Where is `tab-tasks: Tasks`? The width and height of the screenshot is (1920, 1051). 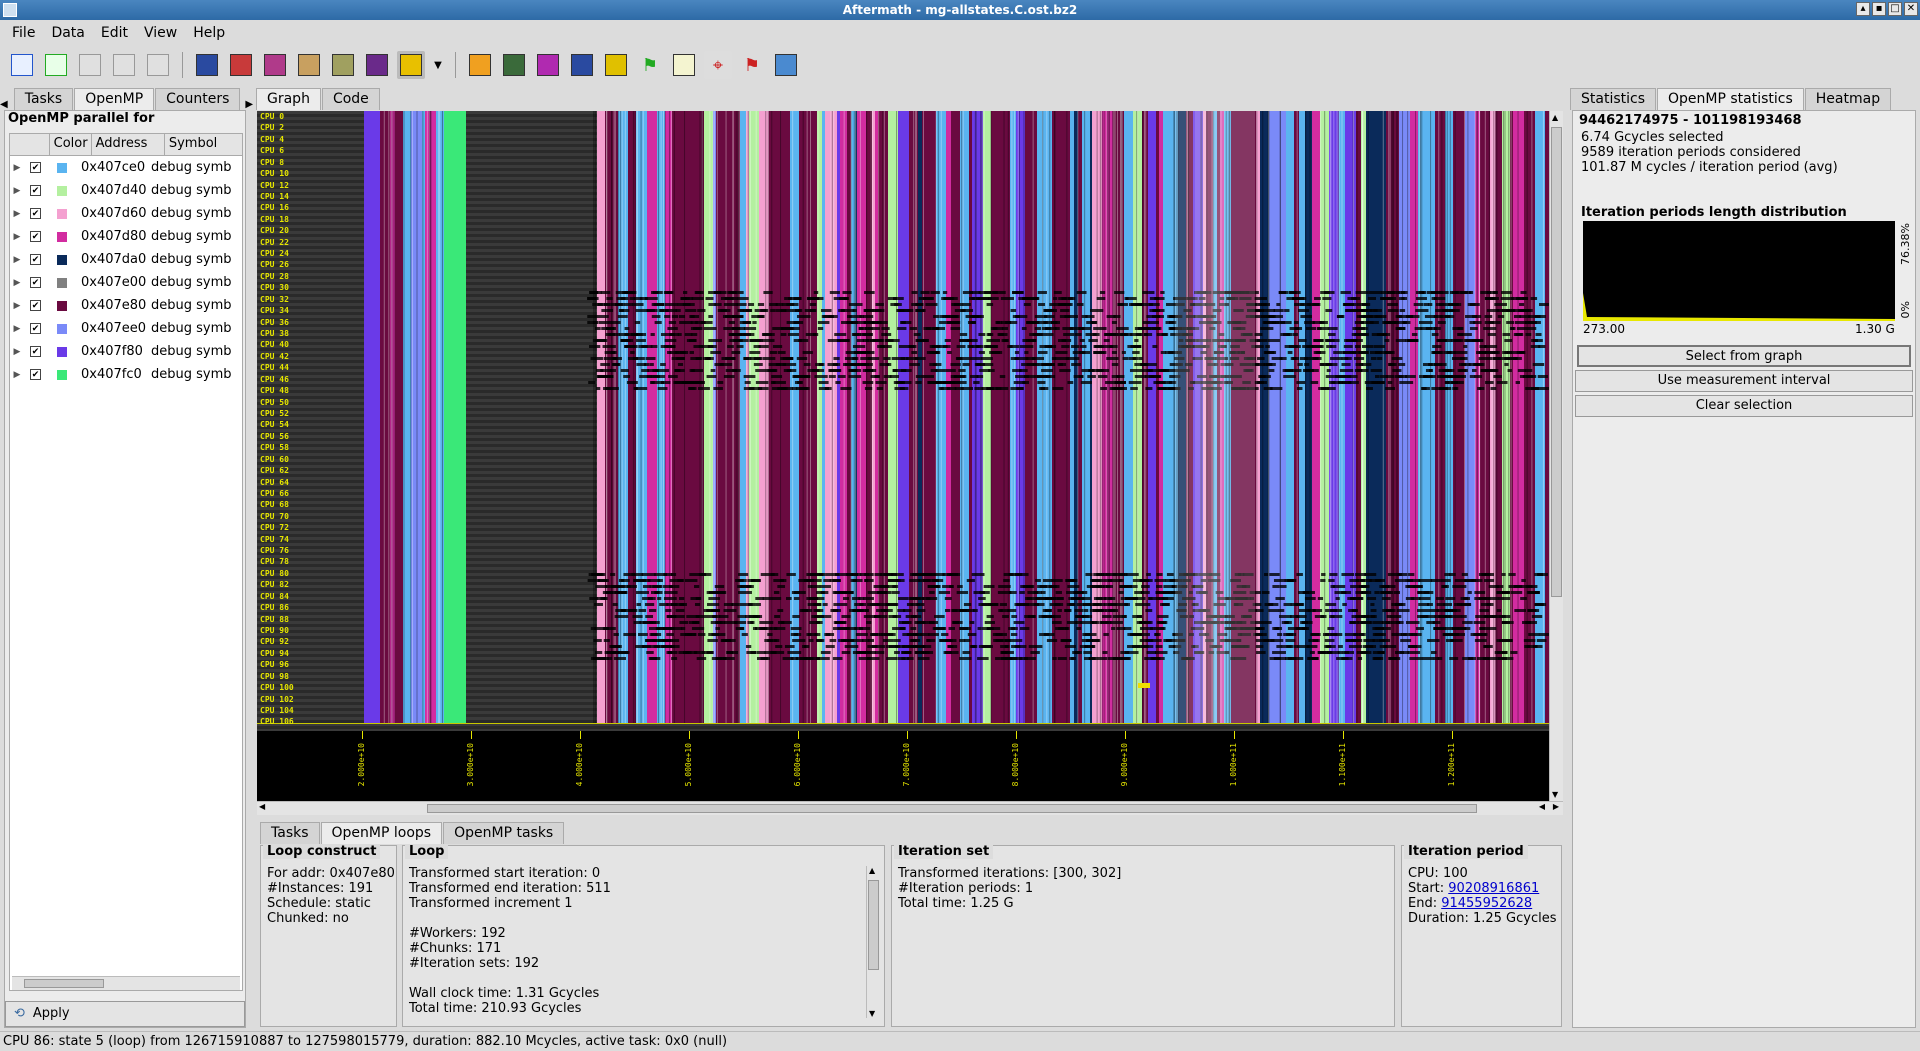 tab-tasks: Tasks is located at coordinates (43, 99).